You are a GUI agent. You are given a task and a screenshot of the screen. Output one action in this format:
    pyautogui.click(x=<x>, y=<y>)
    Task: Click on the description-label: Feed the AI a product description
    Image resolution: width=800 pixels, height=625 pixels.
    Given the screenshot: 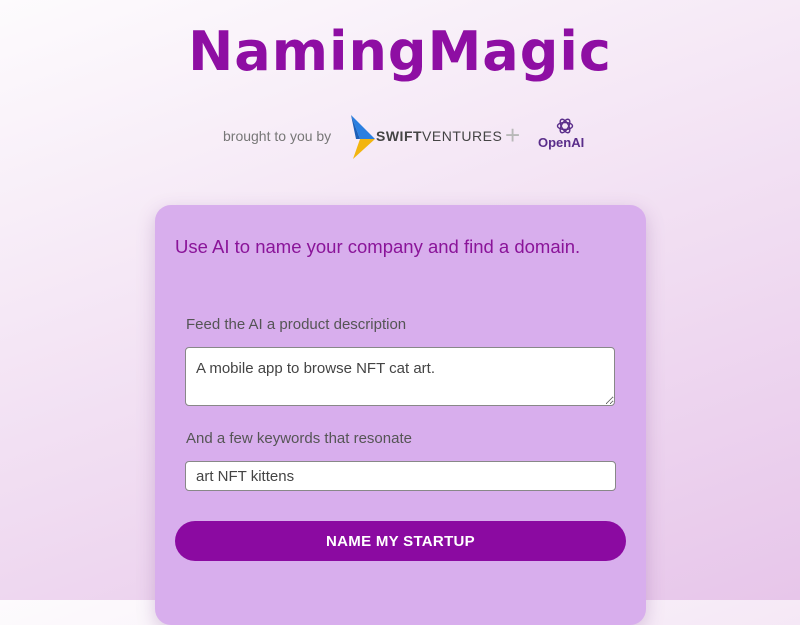 What is the action you would take?
    pyautogui.click(x=296, y=324)
    